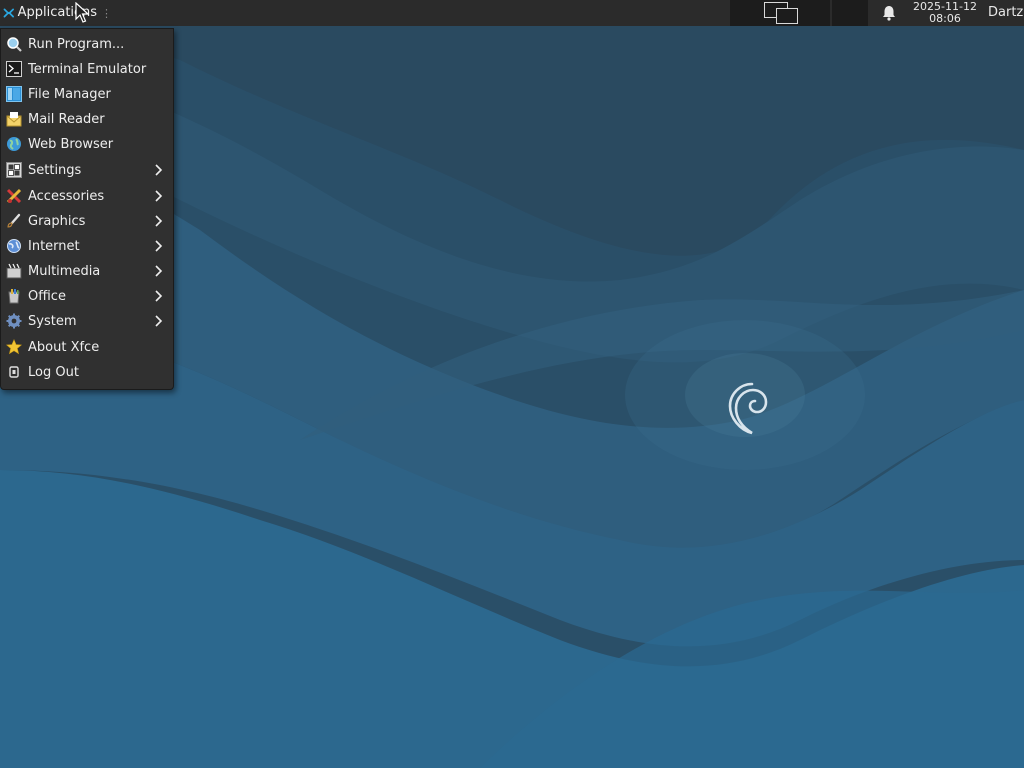  Describe the element at coordinates (14, 69) in the screenshot. I see `terminal-icon` at that location.